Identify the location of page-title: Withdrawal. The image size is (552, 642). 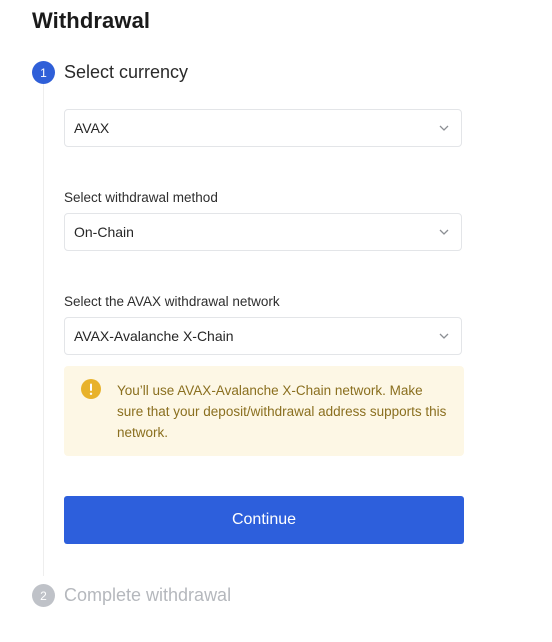
(91, 20).